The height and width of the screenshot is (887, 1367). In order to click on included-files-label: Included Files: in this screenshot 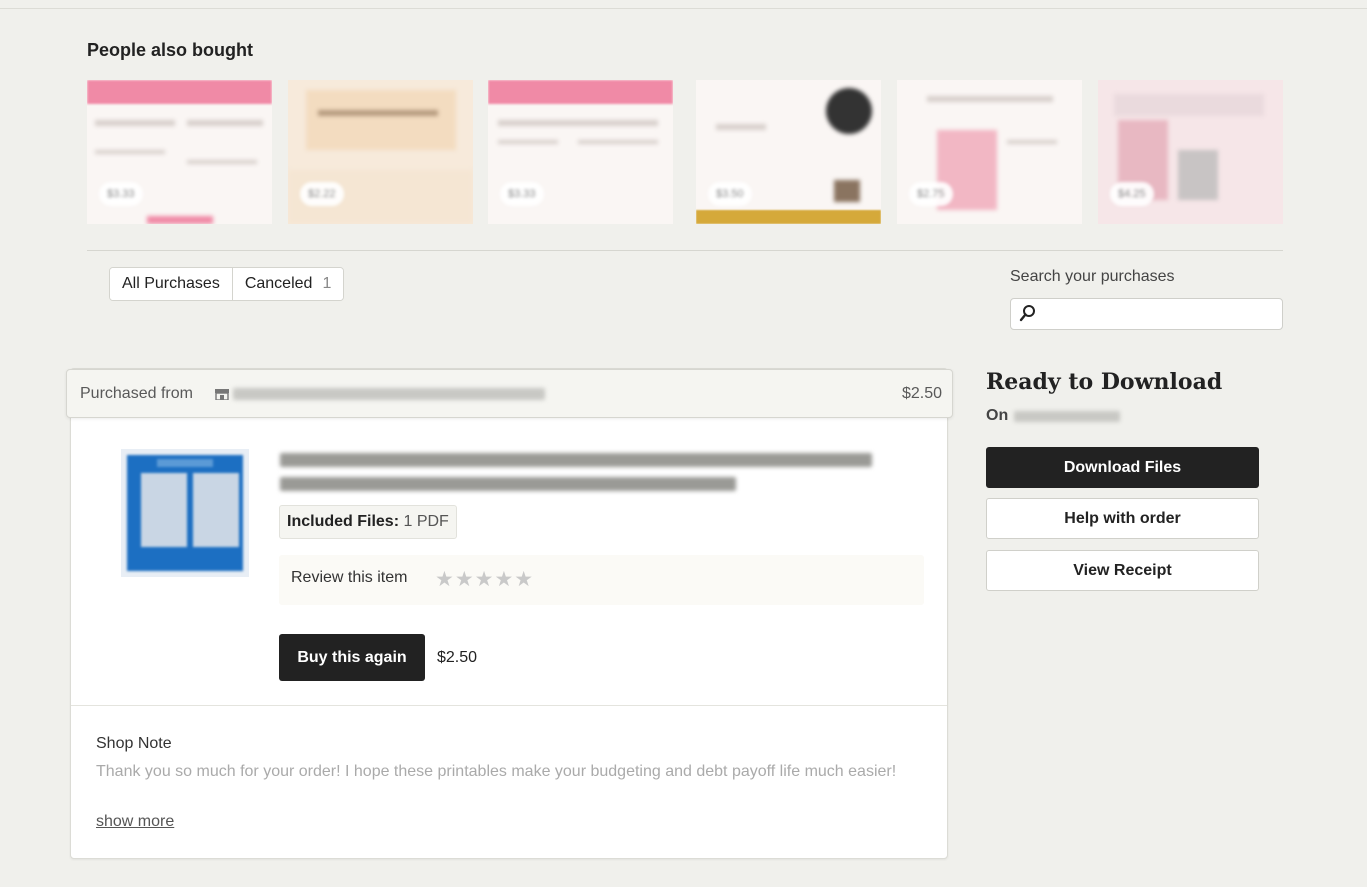, I will do `click(343, 521)`.